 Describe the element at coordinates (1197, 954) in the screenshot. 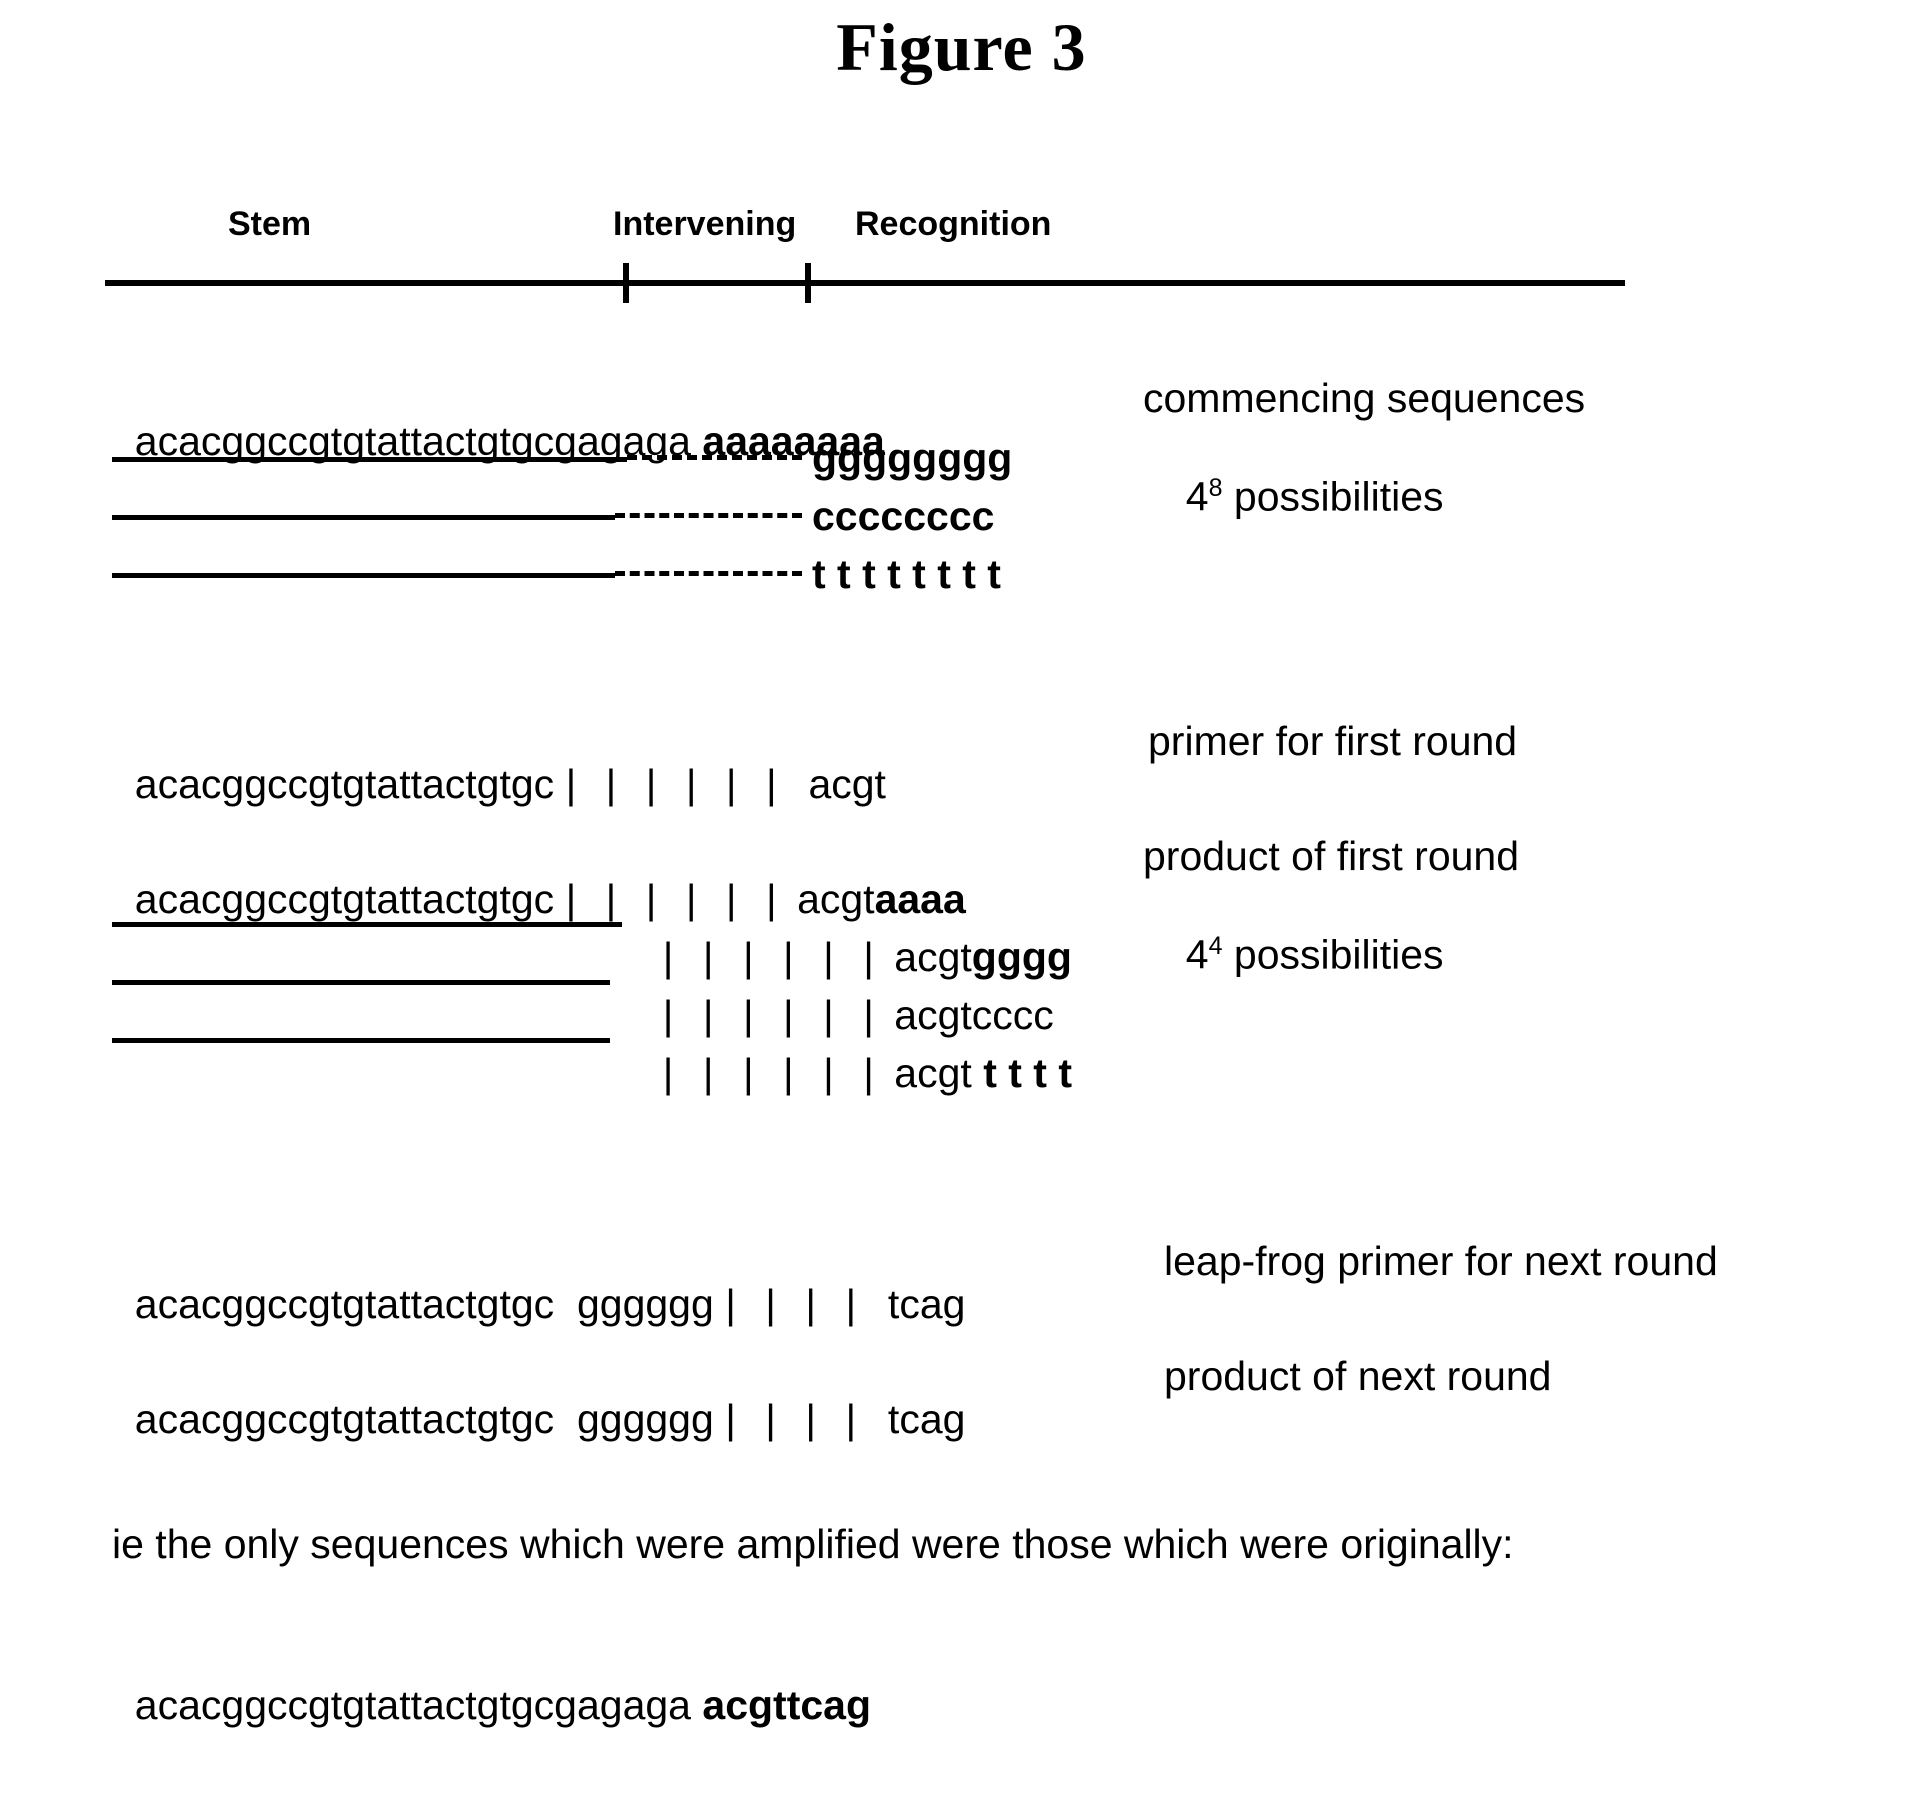

I see `product-first-round-possibilities-base: 4` at that location.